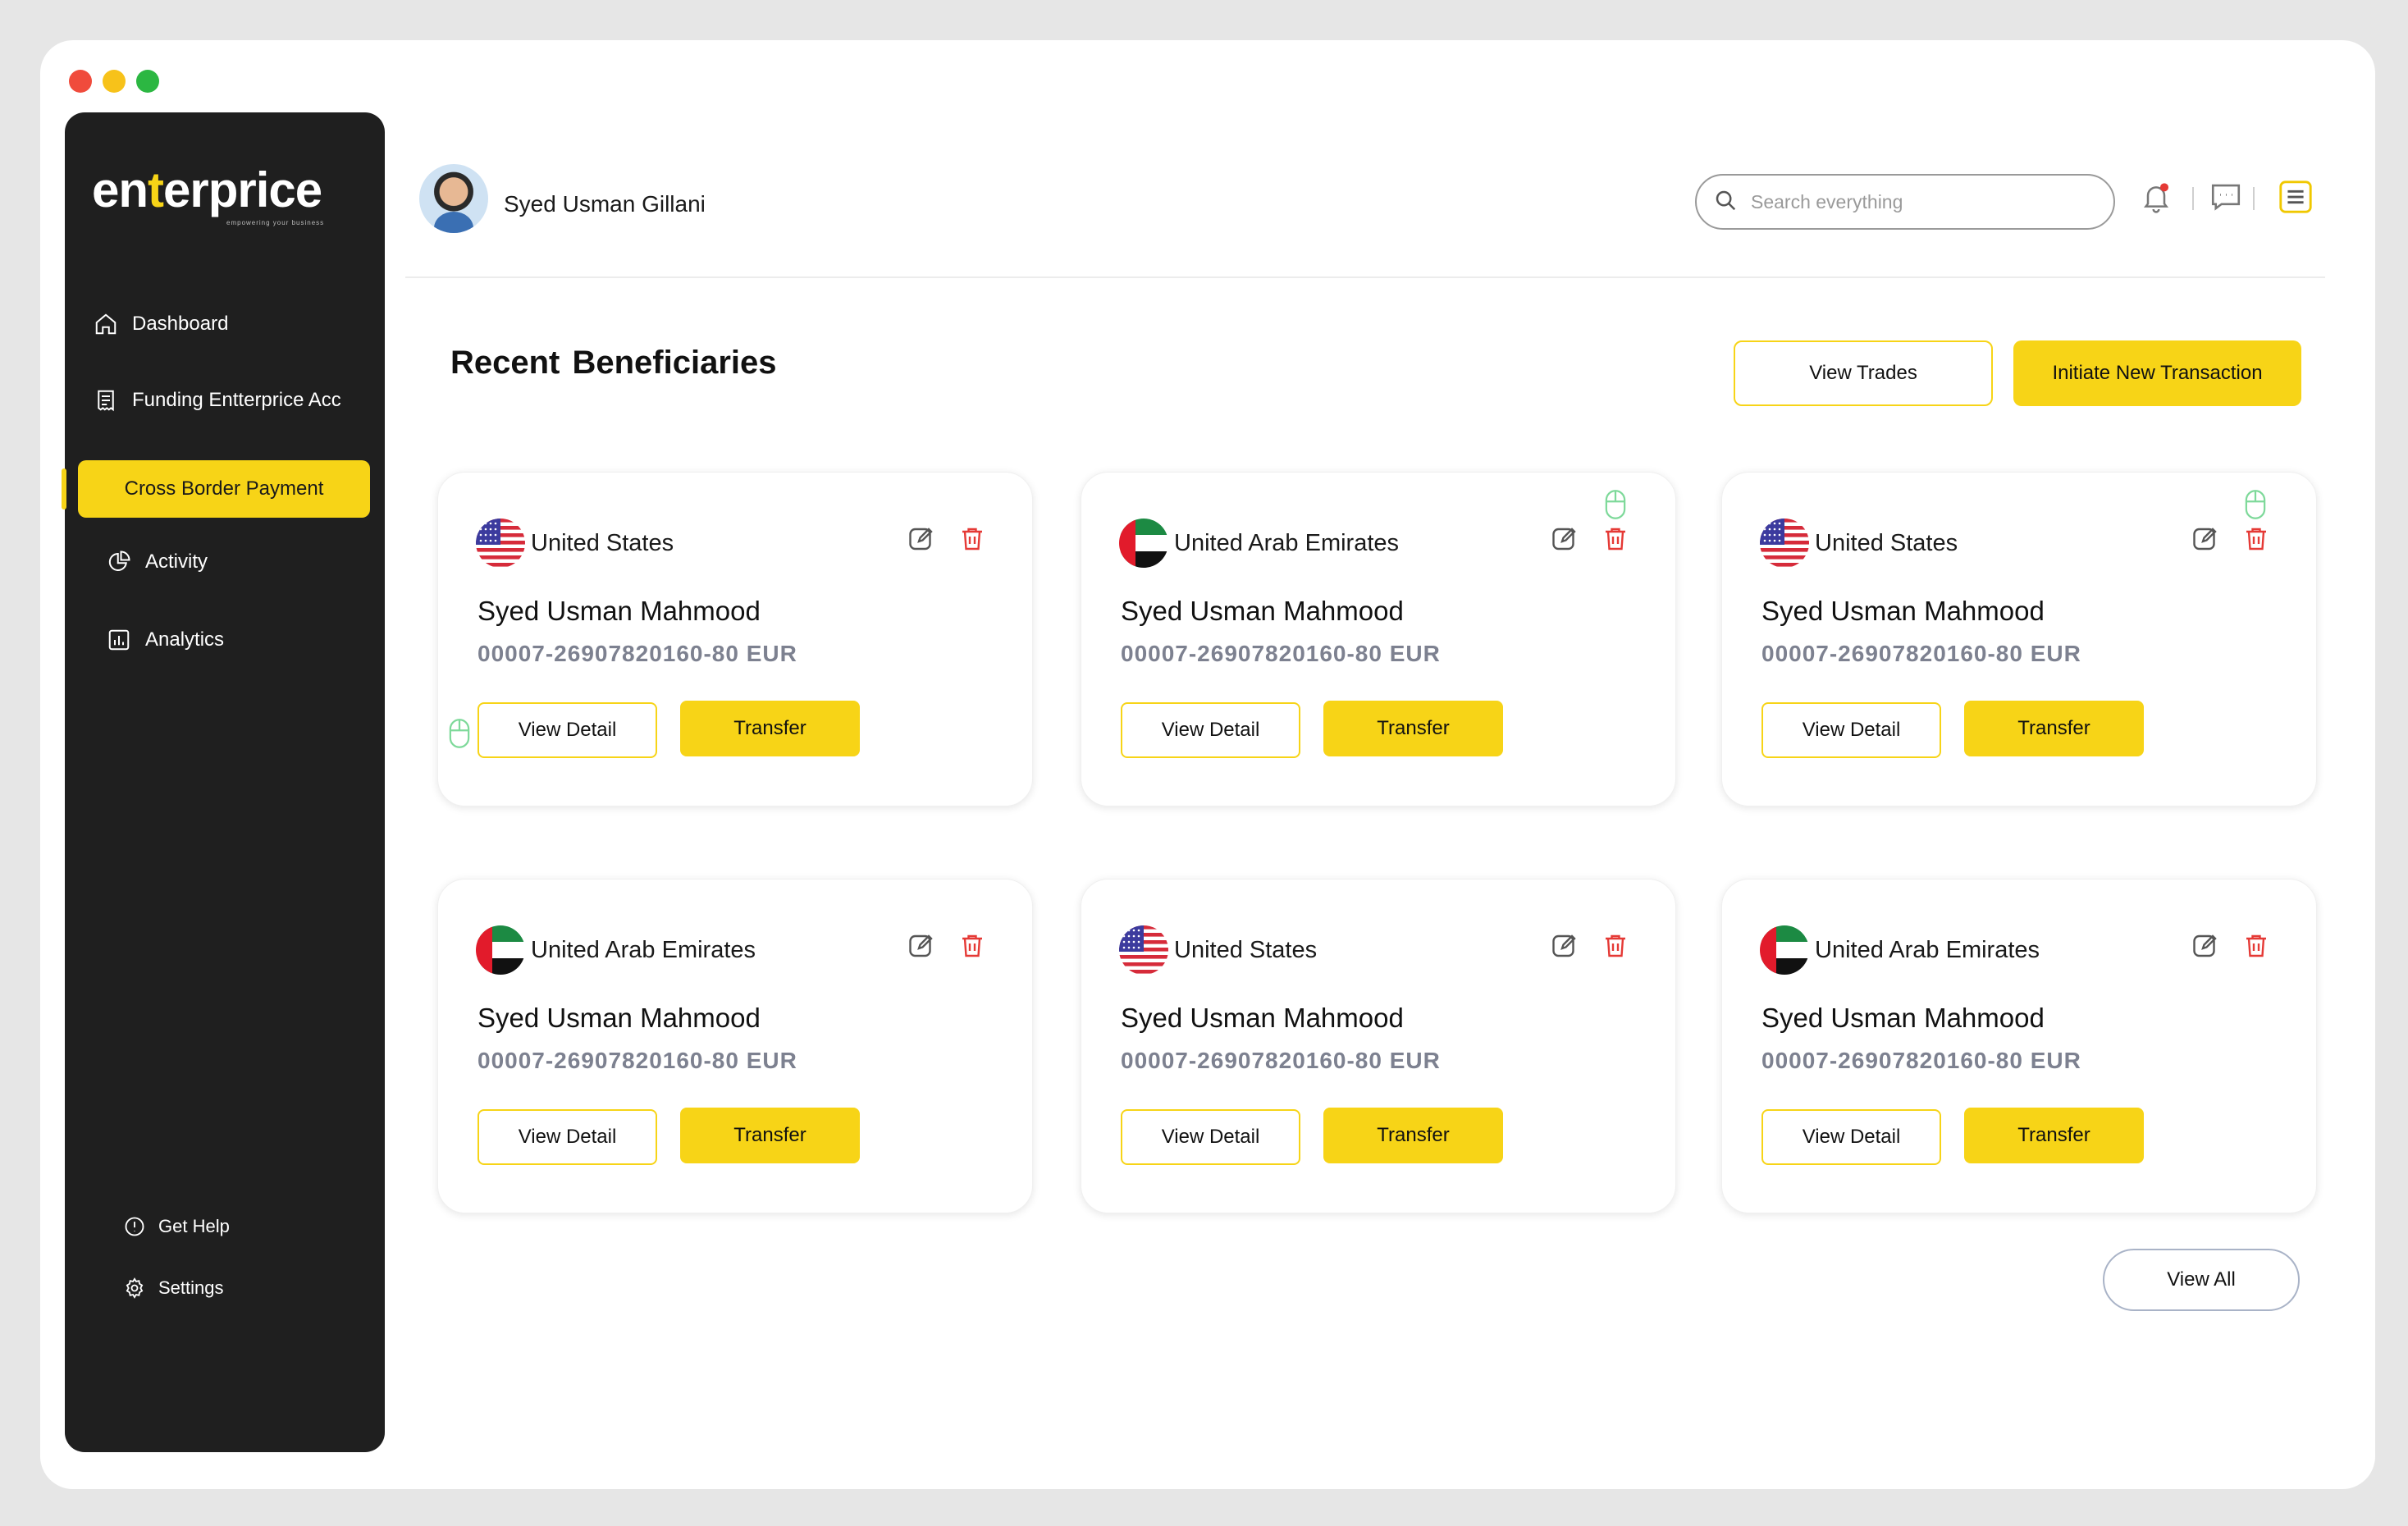 This screenshot has width=2408, height=1526. I want to click on receipt-icon, so click(106, 400).